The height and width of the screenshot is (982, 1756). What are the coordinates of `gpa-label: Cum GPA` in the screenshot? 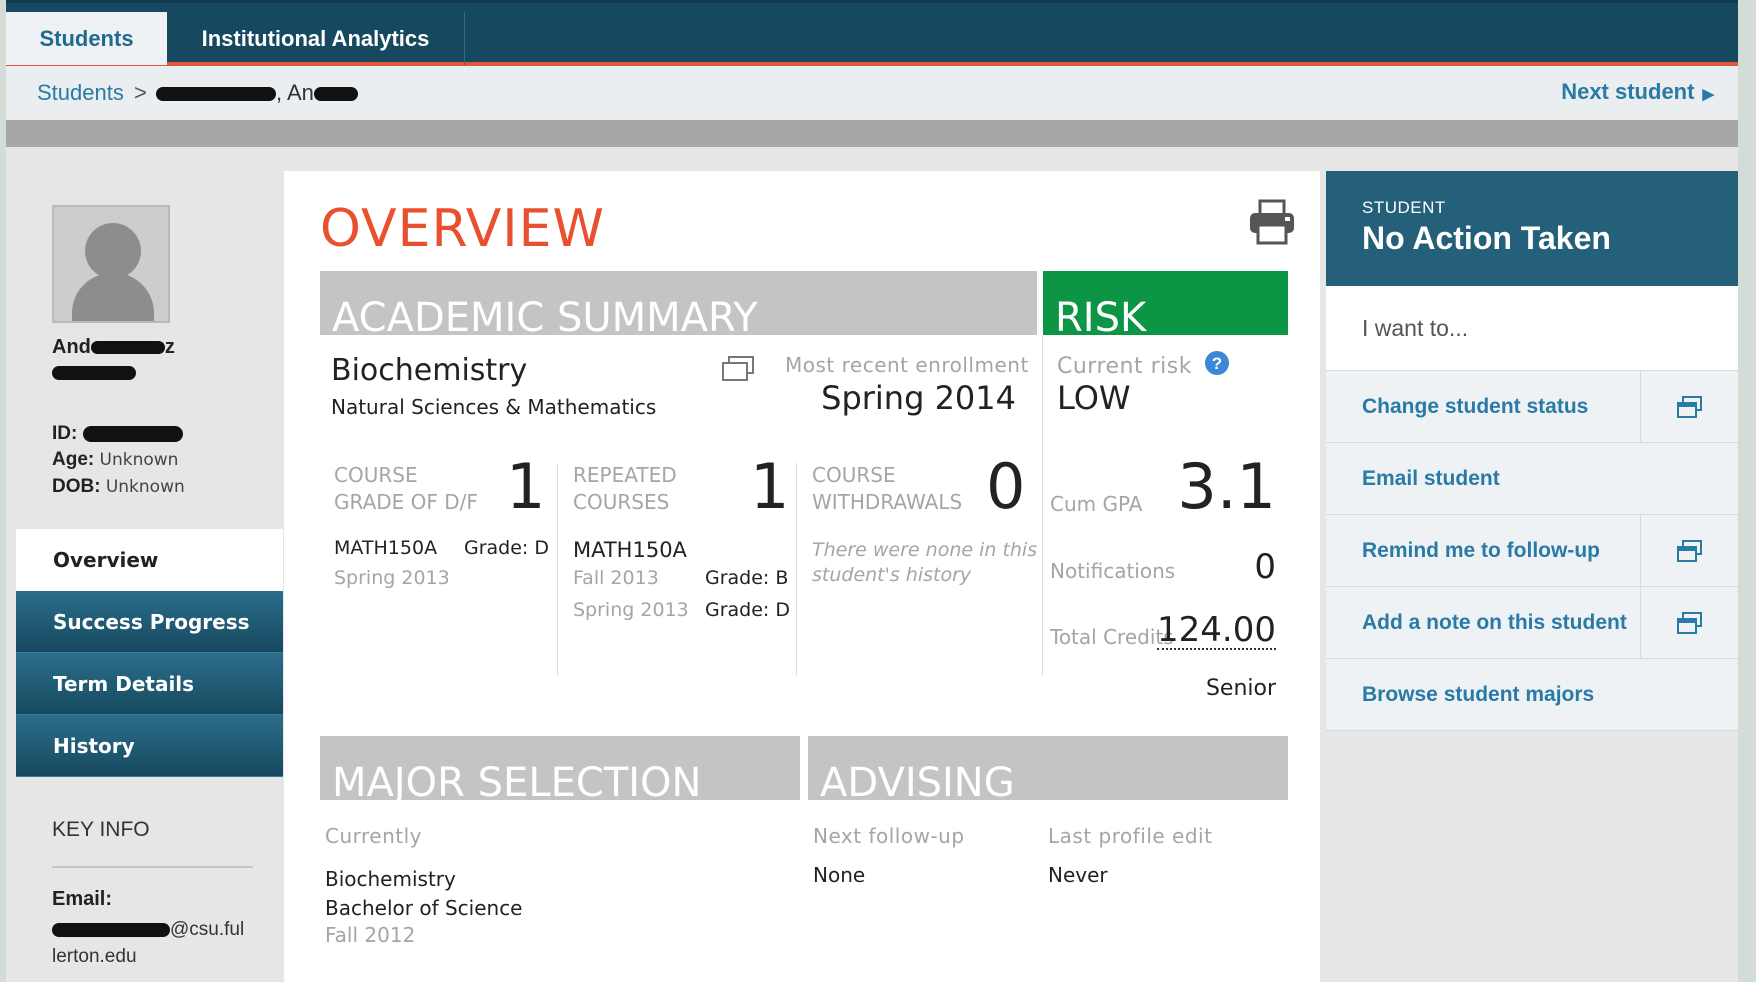 It's located at (1096, 504).